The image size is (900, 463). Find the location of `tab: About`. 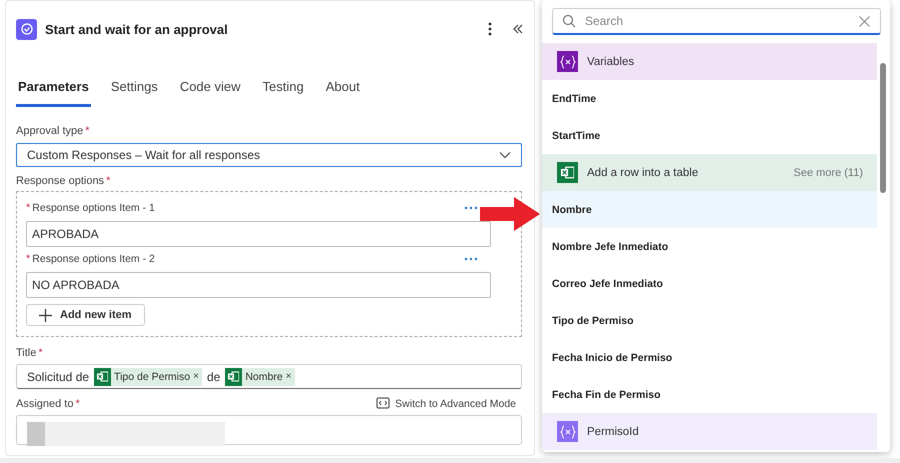

tab: About is located at coordinates (343, 90).